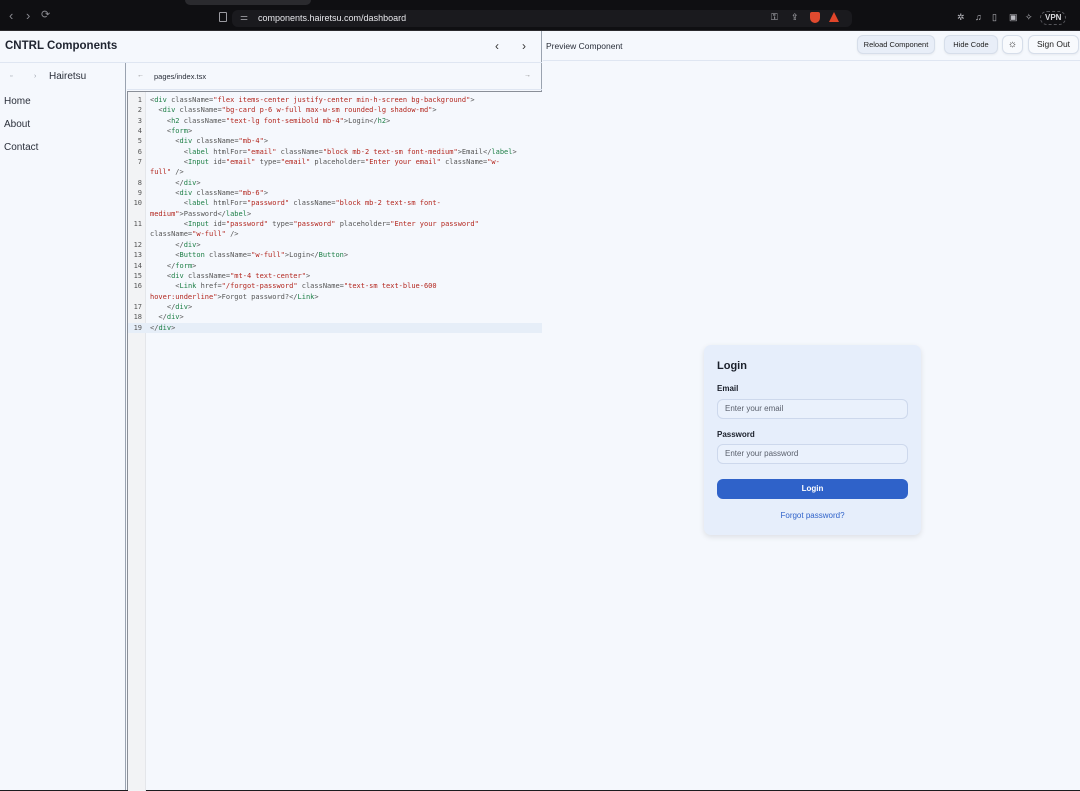 The width and height of the screenshot is (1080, 791). Describe the element at coordinates (1029, 17) in the screenshot. I see `leo-ai-icon: ✧` at that location.